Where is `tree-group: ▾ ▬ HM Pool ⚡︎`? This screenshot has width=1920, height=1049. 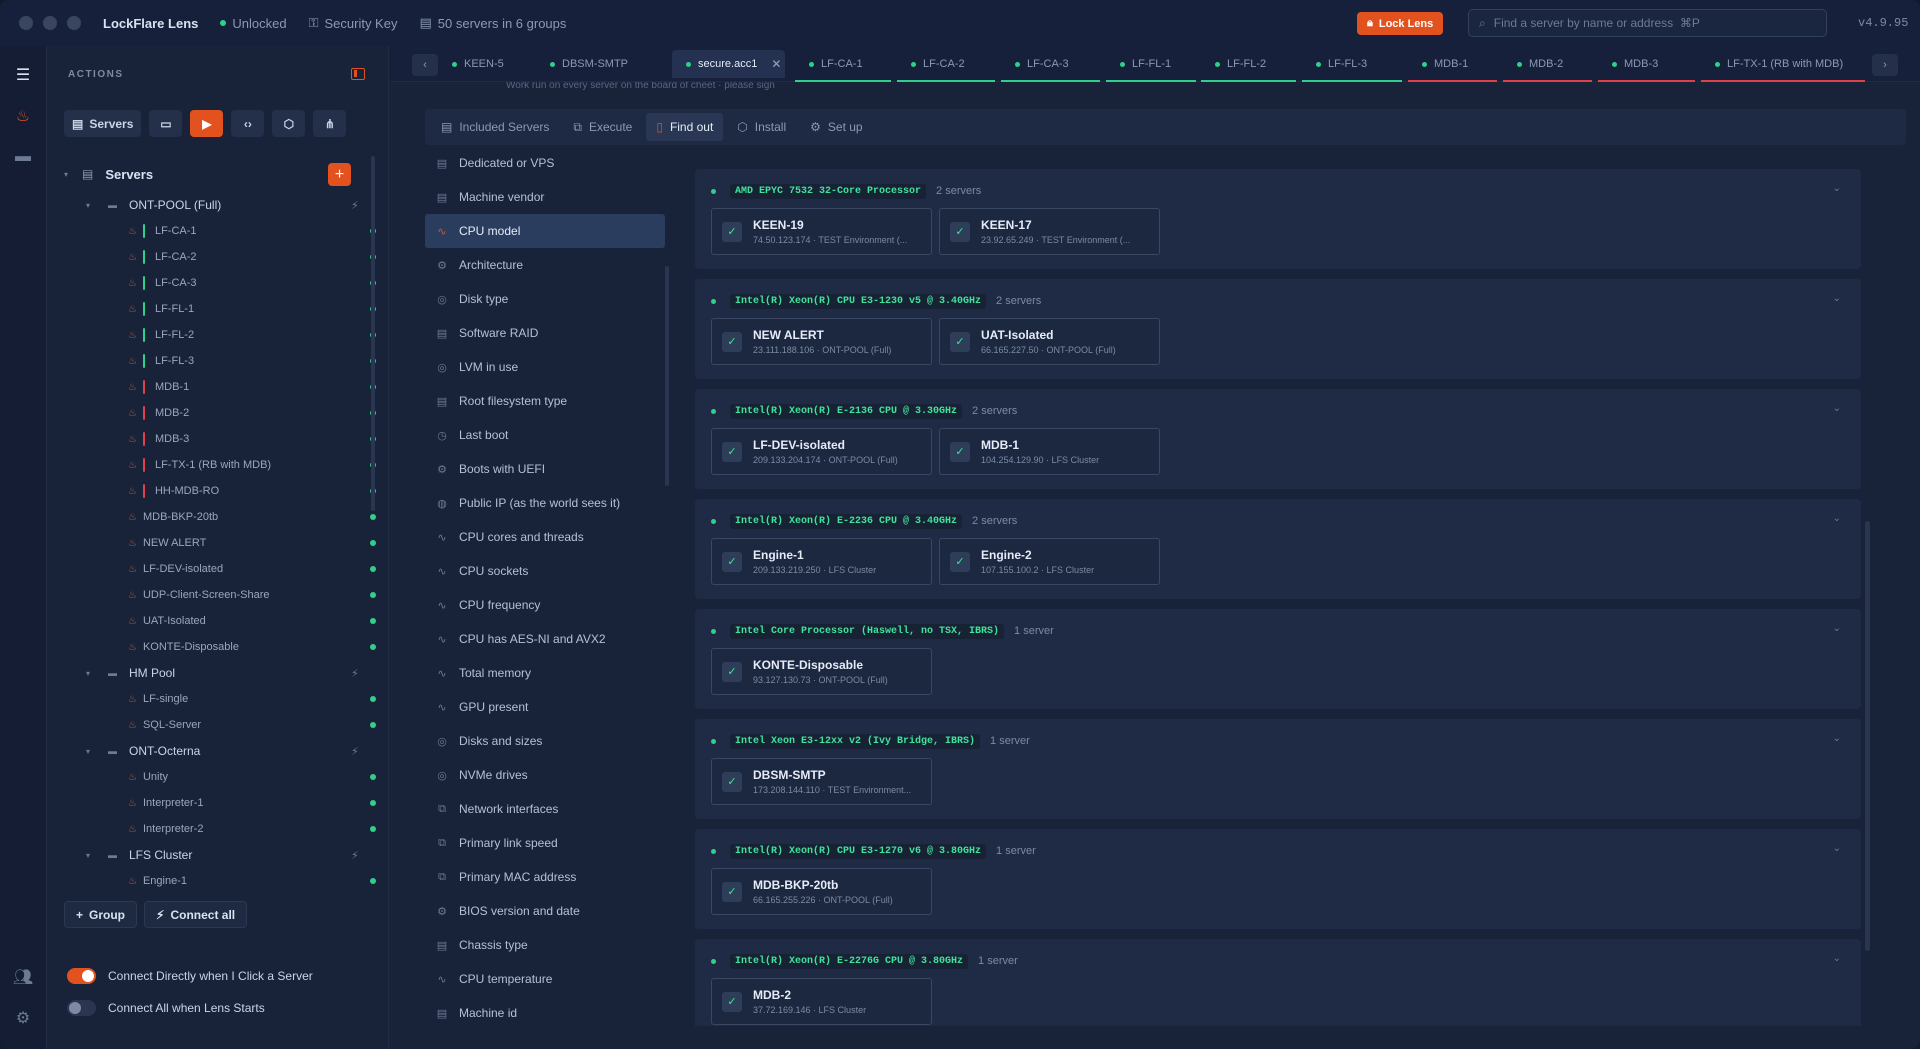 tree-group: ▾ ▬ HM Pool ⚡︎ is located at coordinates (211, 673).